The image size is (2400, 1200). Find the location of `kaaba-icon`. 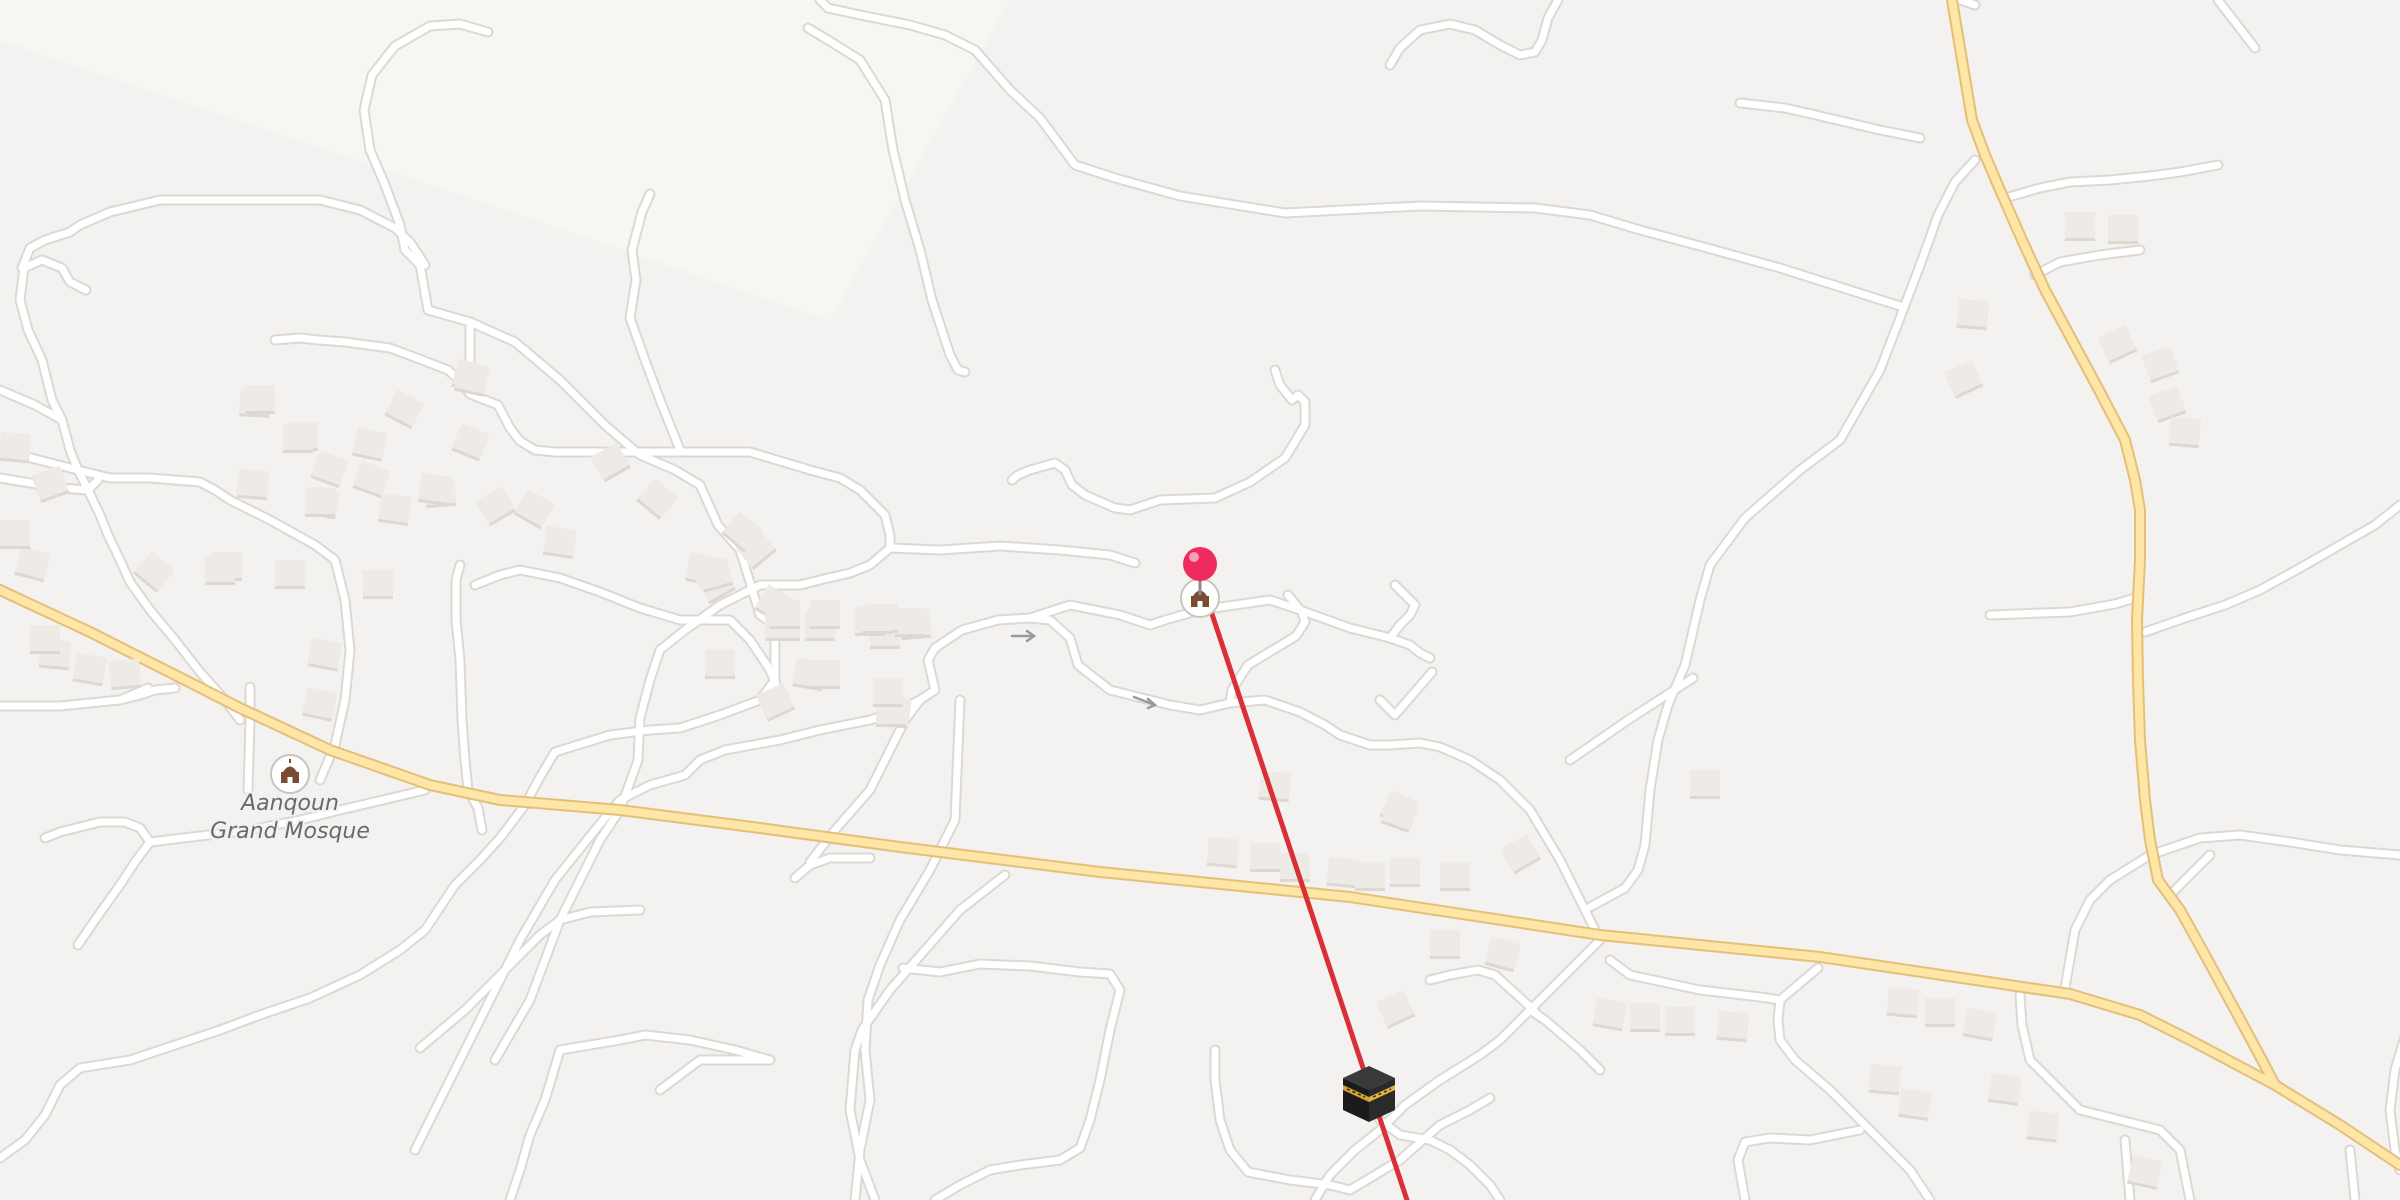

kaaba-icon is located at coordinates (1369, 1094).